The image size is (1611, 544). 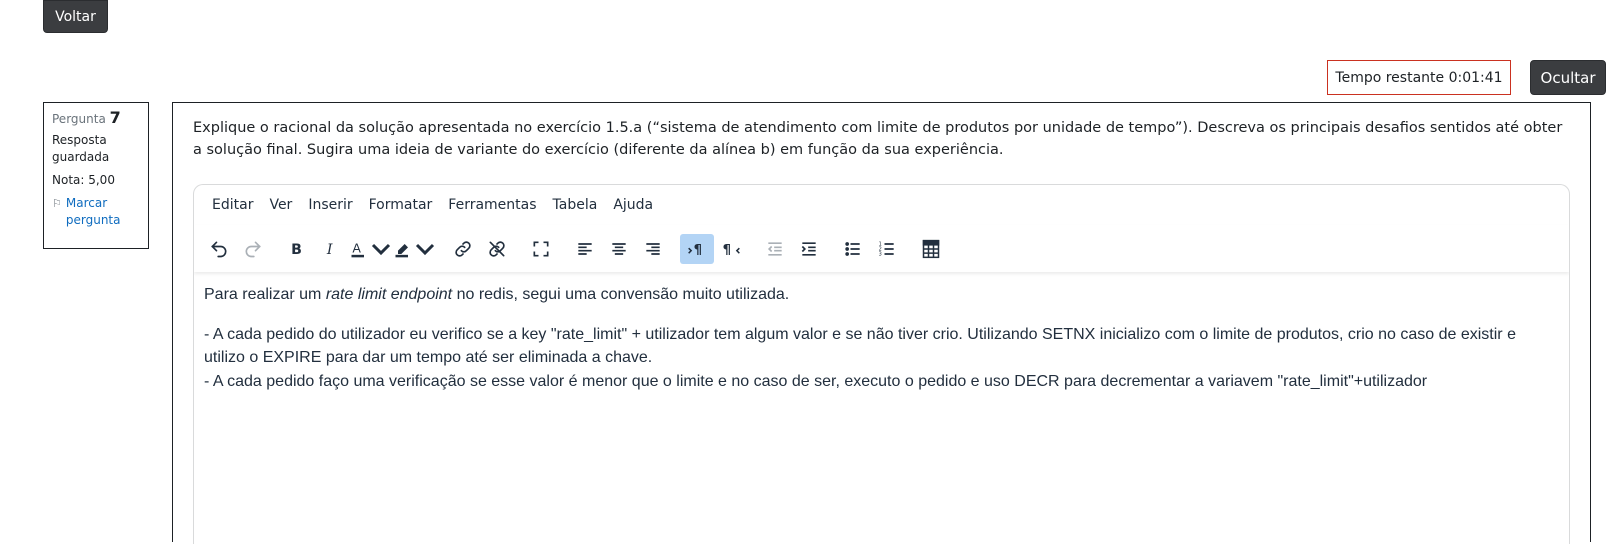 I want to click on timer-label: Tempo restante, so click(x=1390, y=77).